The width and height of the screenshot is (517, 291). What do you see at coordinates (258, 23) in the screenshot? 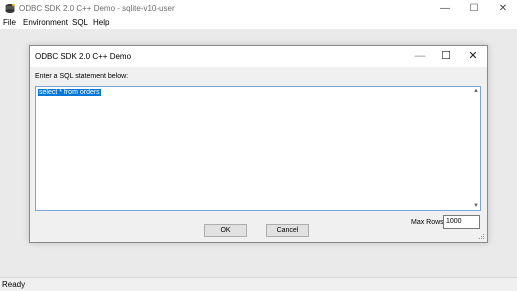
I see `menu-bar: File Environment SQL Help` at bounding box center [258, 23].